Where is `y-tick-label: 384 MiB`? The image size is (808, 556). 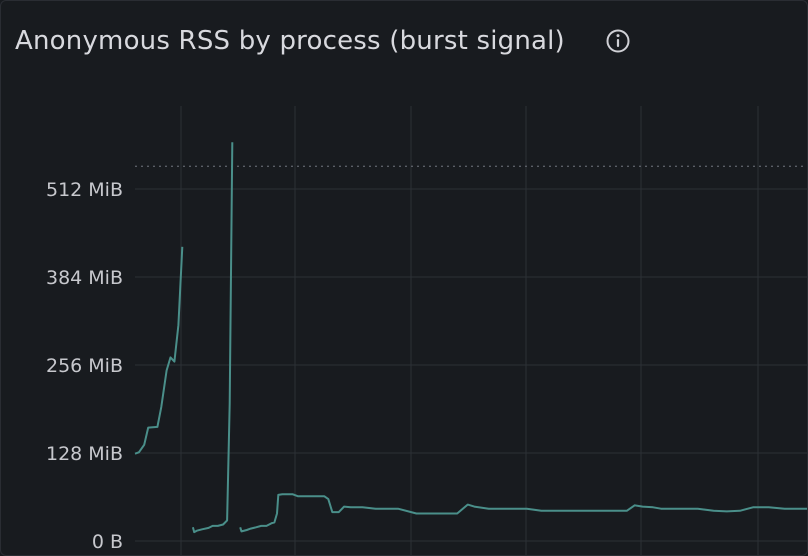
y-tick-label: 384 MiB is located at coordinates (84, 278).